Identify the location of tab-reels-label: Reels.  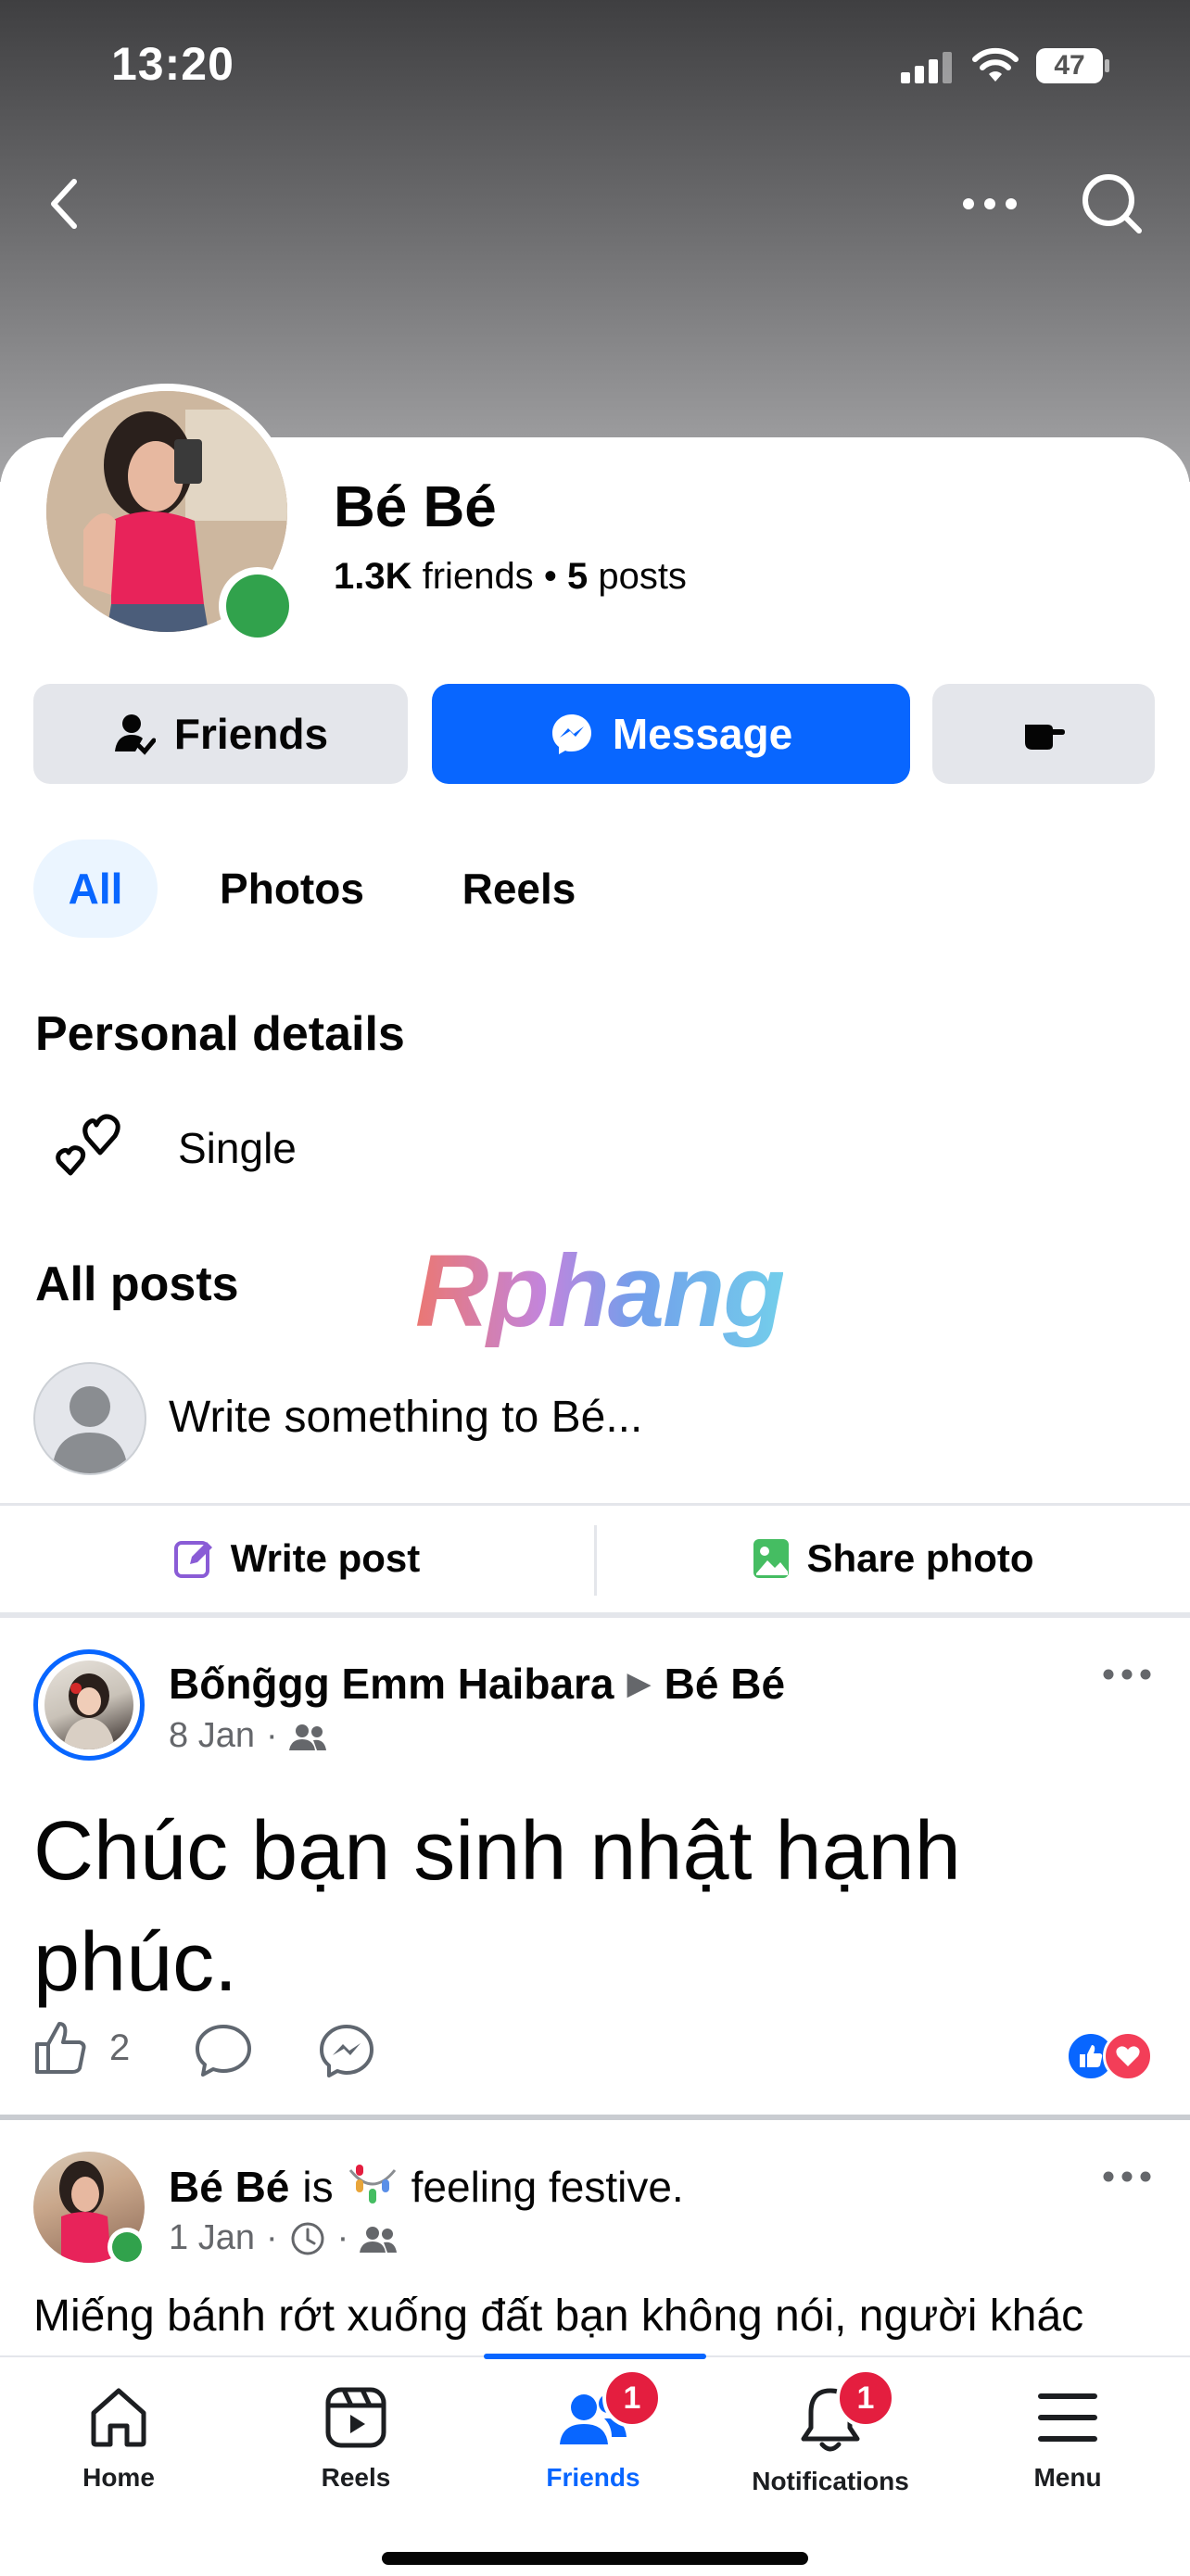
(519, 889).